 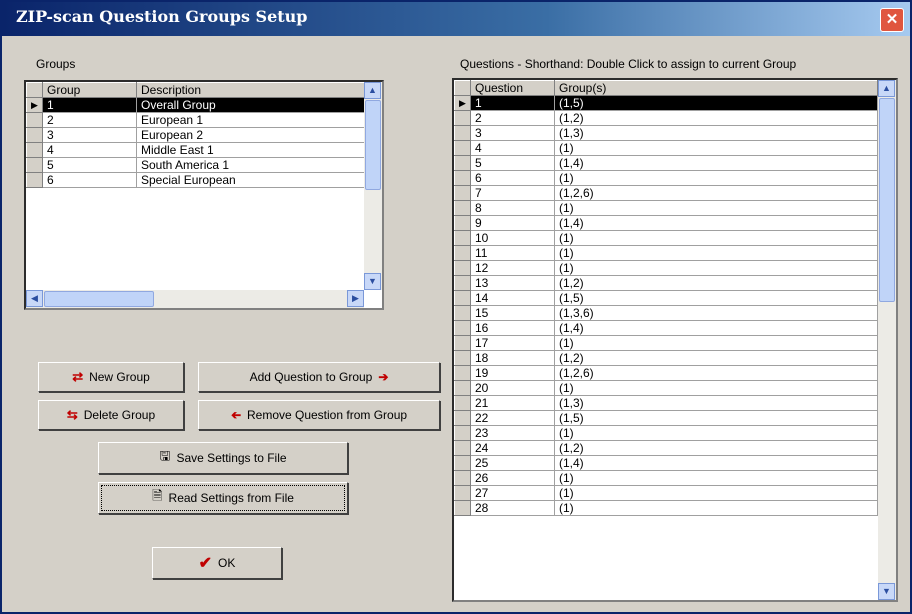 I want to click on groups-table-cell-group: 1, so click(x=89, y=105).